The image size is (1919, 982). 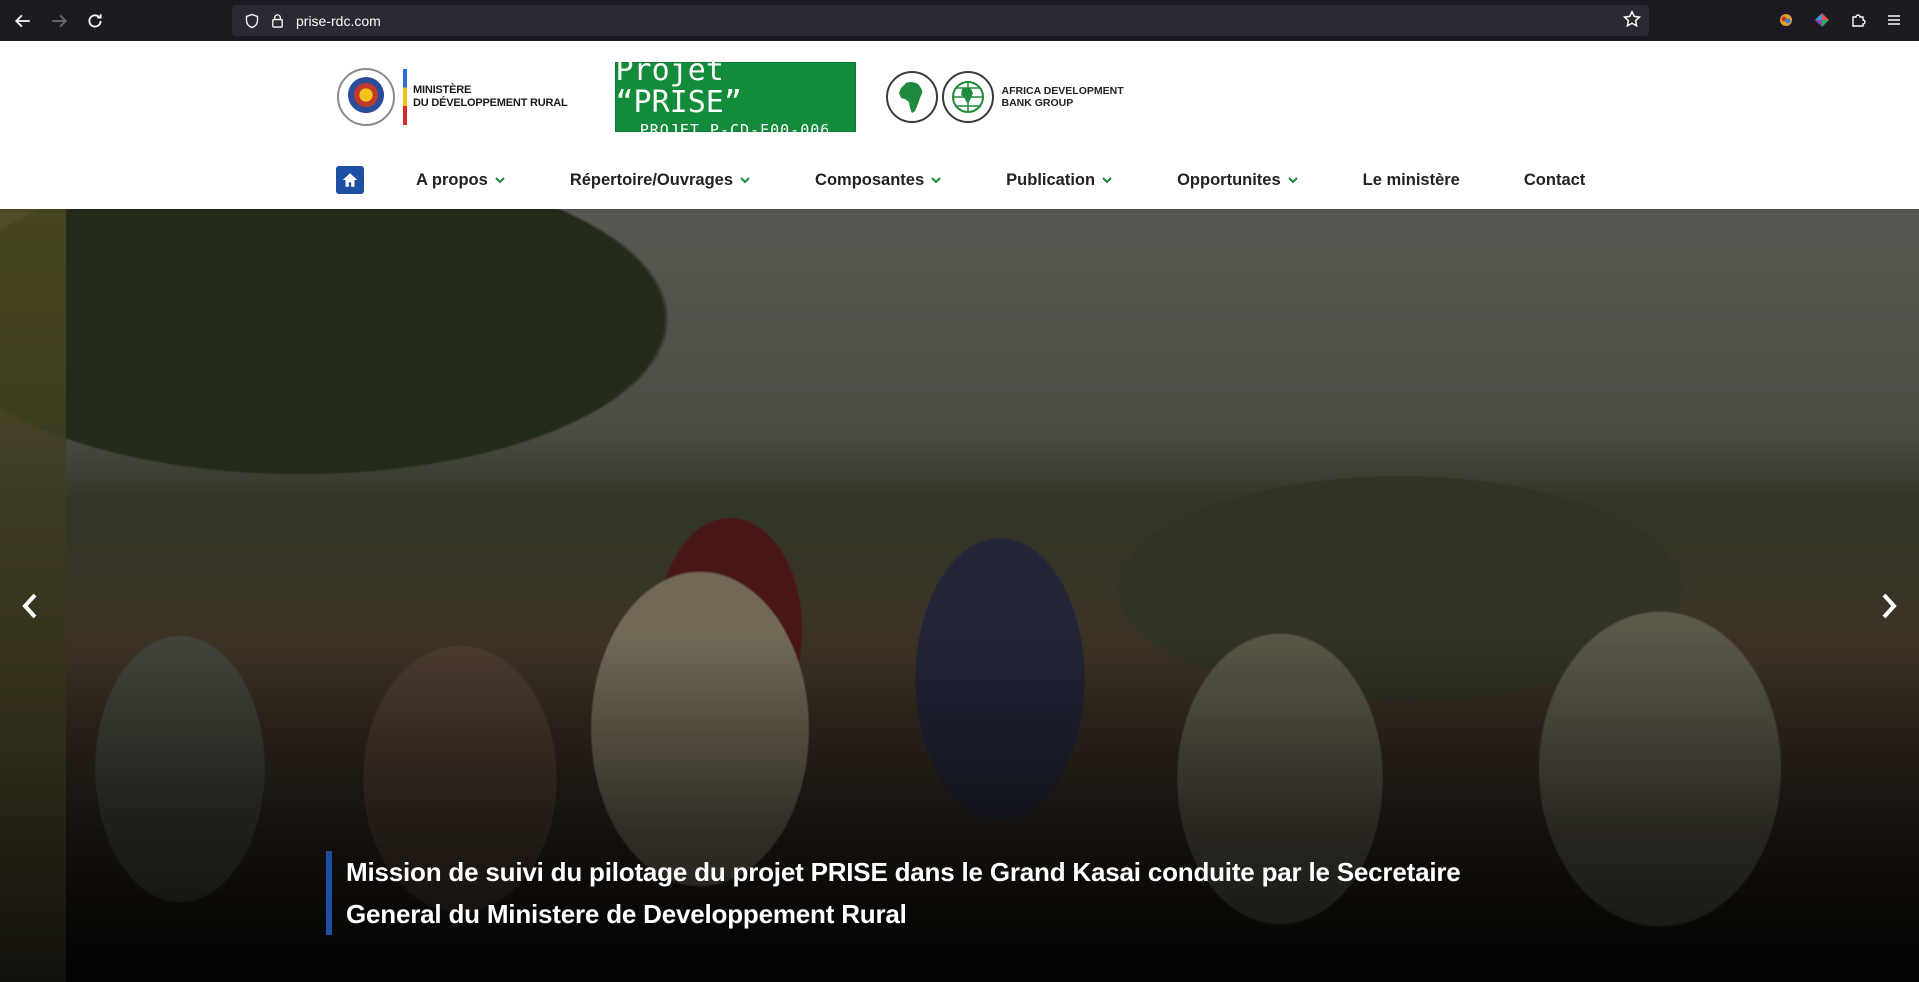 I want to click on ministry-name-line1: MINISTÈRE, so click(x=442, y=90).